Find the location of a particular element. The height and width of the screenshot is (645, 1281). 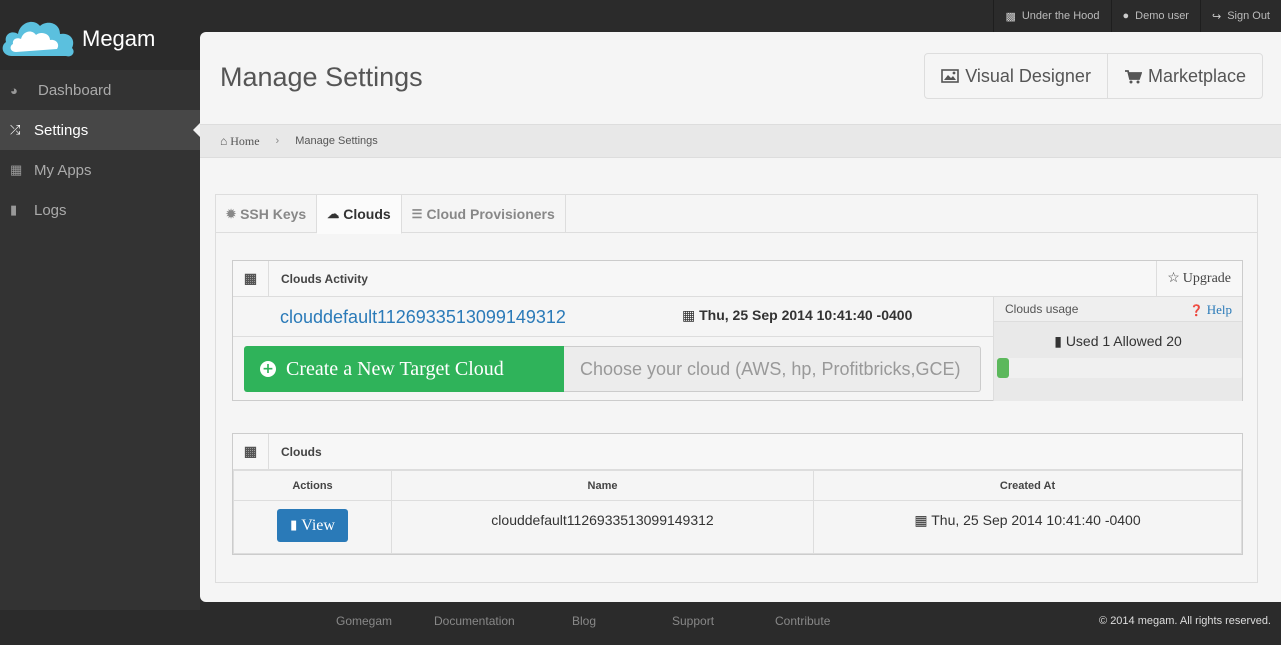

header-button-group: Visual Designer Marketplace is located at coordinates (1093, 76).